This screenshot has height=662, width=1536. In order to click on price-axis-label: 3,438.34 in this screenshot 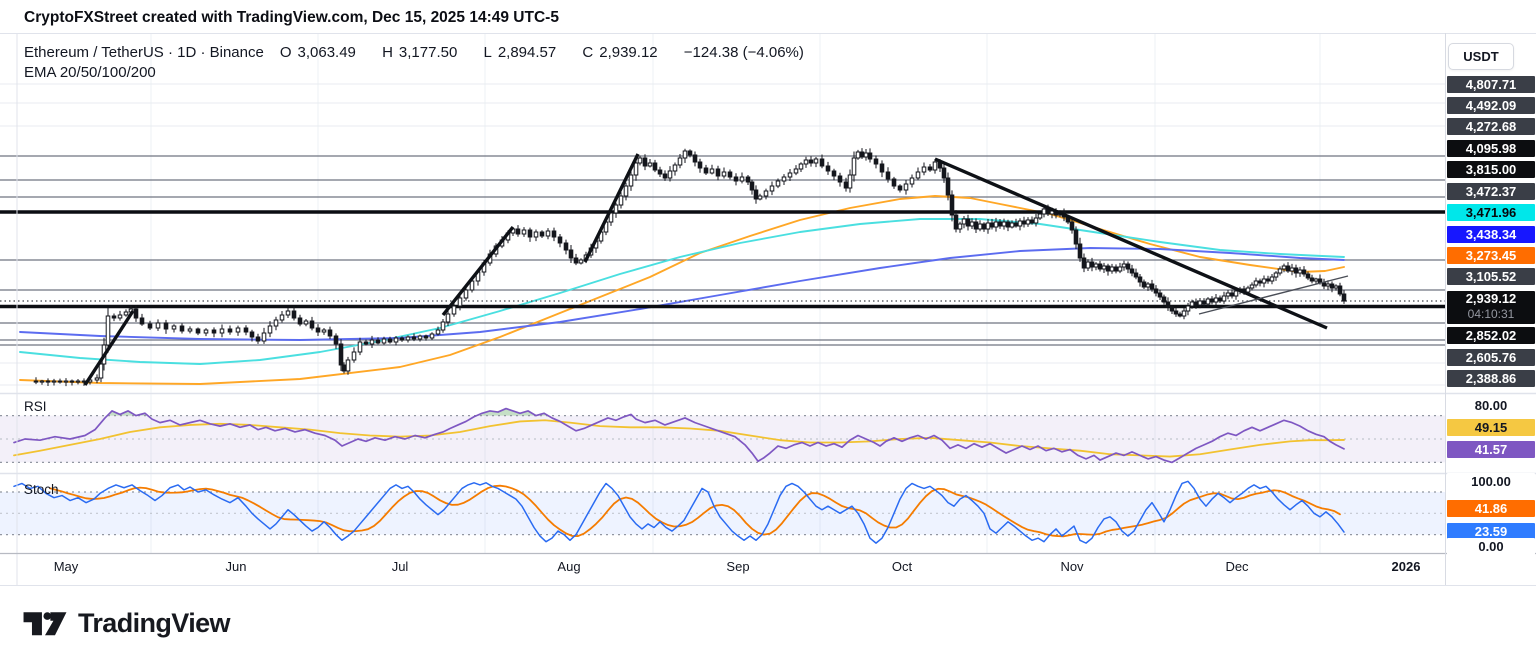, I will do `click(1491, 234)`.